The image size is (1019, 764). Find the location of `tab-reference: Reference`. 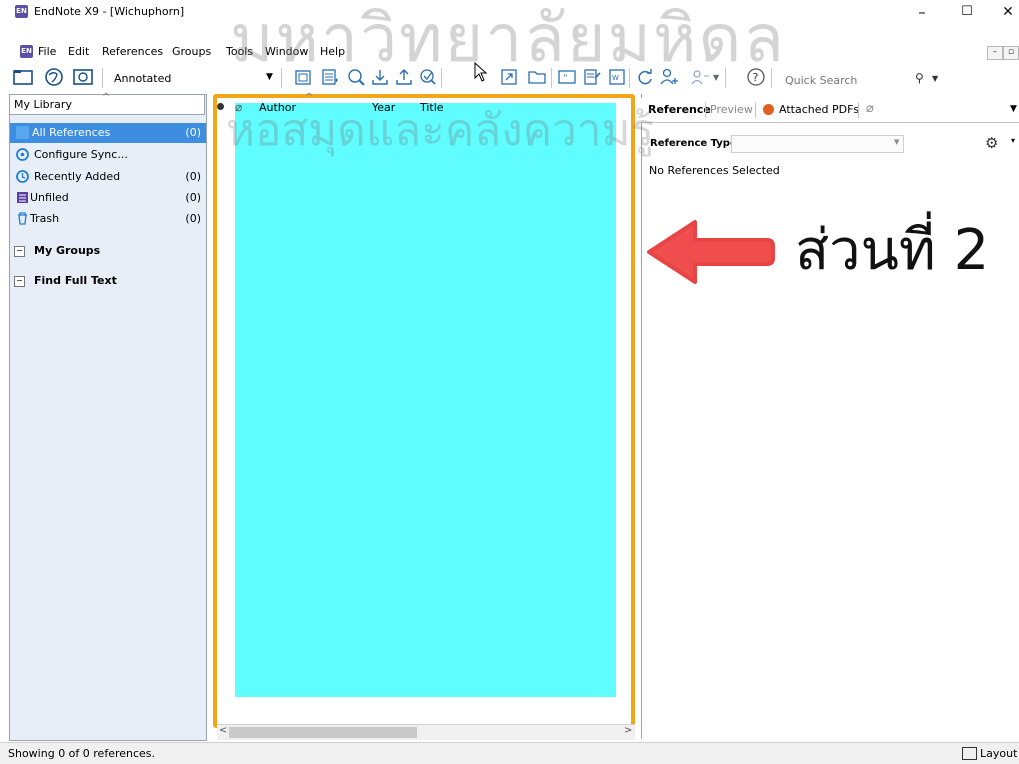

tab-reference: Reference is located at coordinates (679, 110).